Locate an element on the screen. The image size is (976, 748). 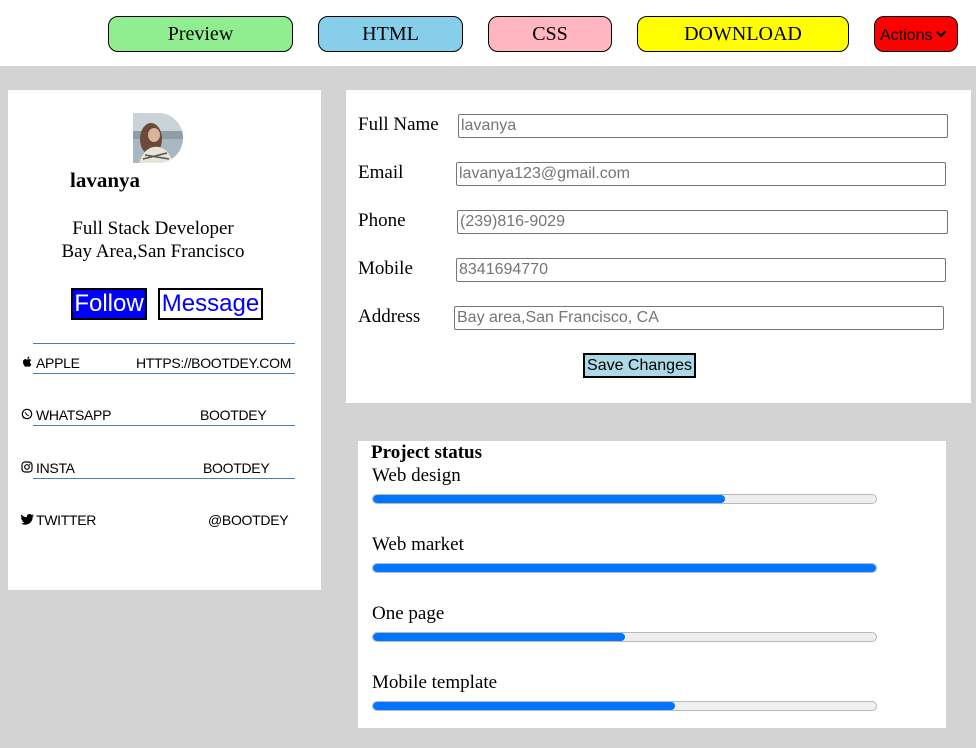
apple-icon is located at coordinates (27, 363).